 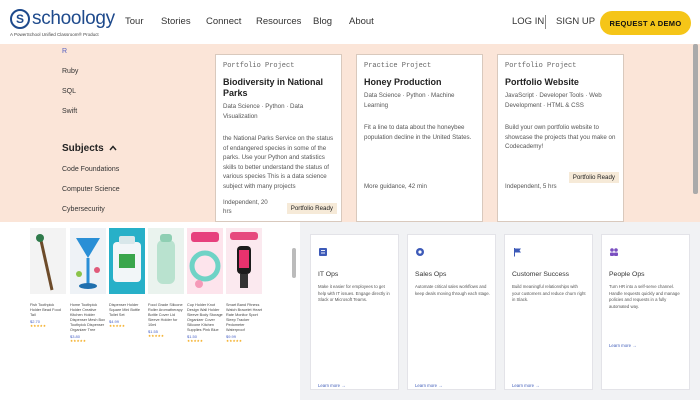 I want to click on product-title: Fish Toothpick Holder Bead Food Tail, so click(x=45, y=310).